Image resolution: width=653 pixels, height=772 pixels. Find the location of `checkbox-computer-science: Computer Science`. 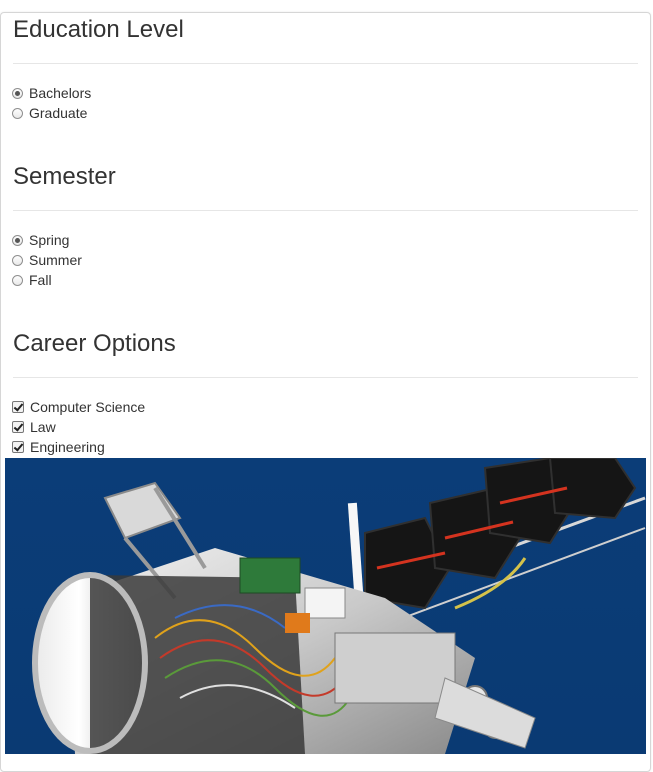

checkbox-computer-science: Computer Science is located at coordinates (78, 407).